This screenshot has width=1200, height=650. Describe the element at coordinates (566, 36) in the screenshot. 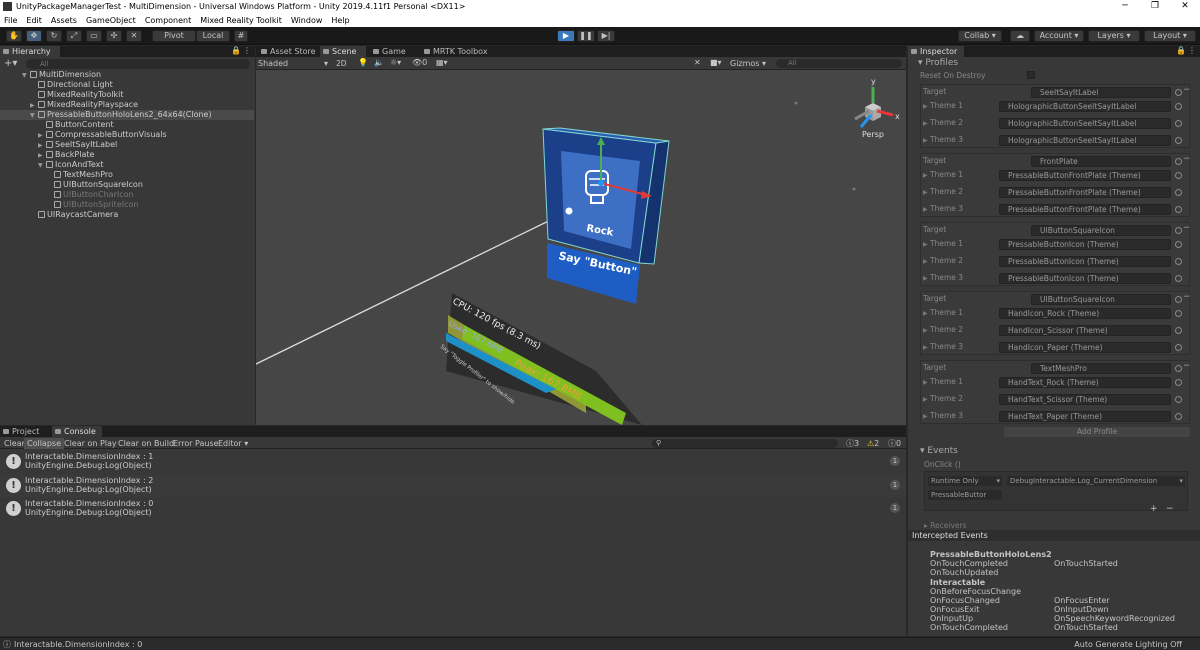

I see `play-button: ▶` at that location.